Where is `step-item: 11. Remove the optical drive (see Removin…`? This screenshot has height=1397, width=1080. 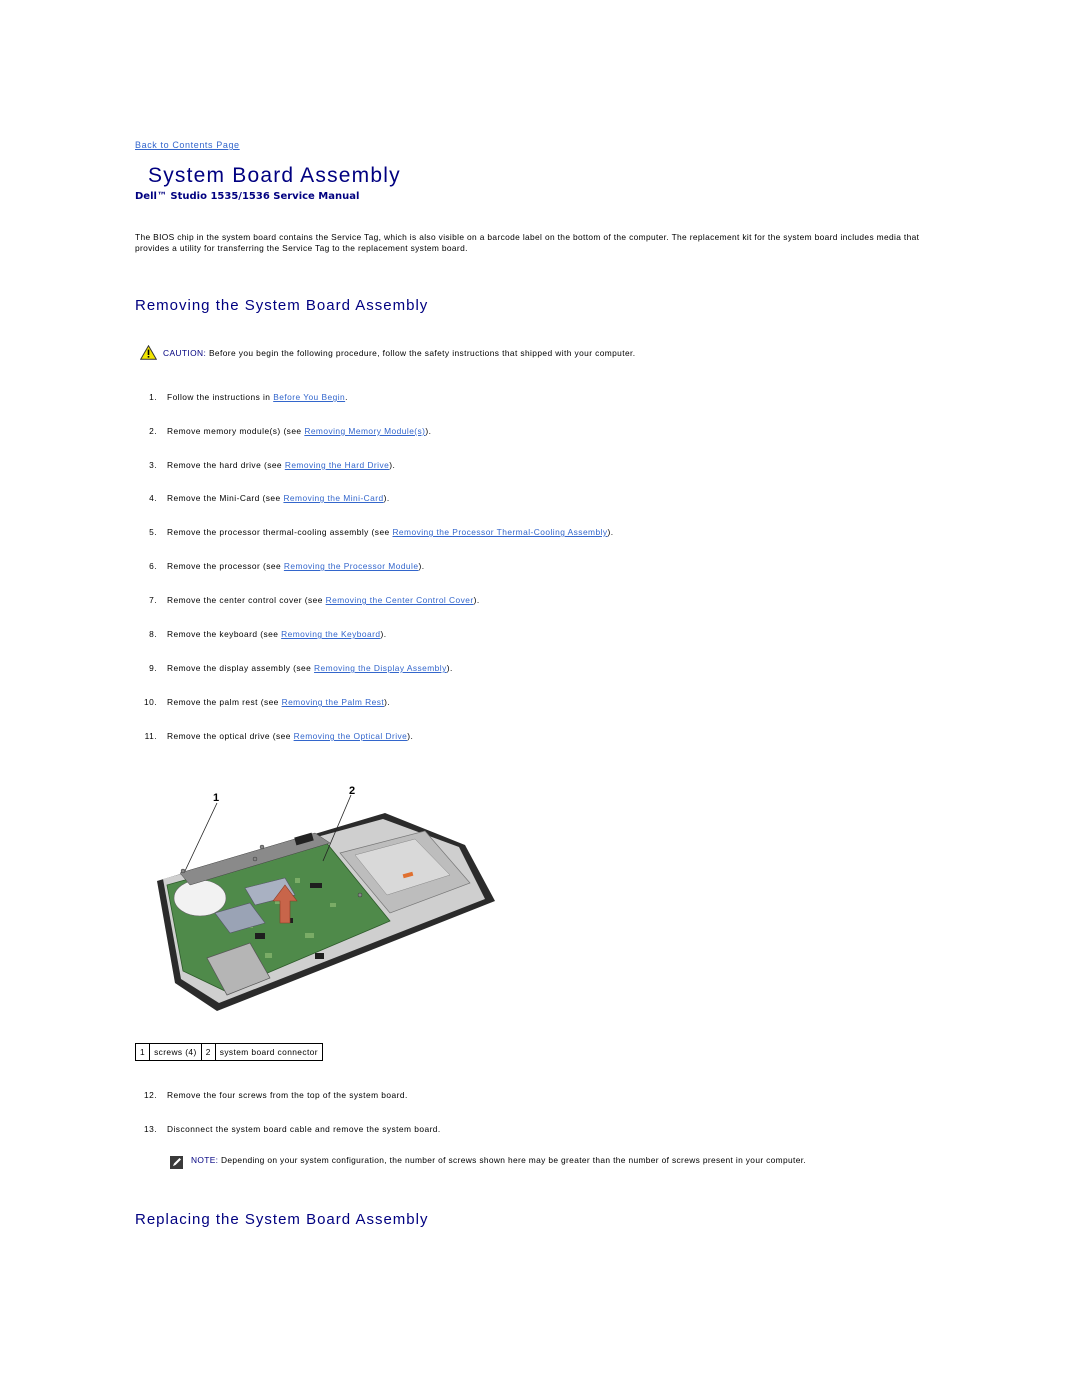 step-item: 11. Remove the optical drive (see Removin… is located at coordinates (279, 736).